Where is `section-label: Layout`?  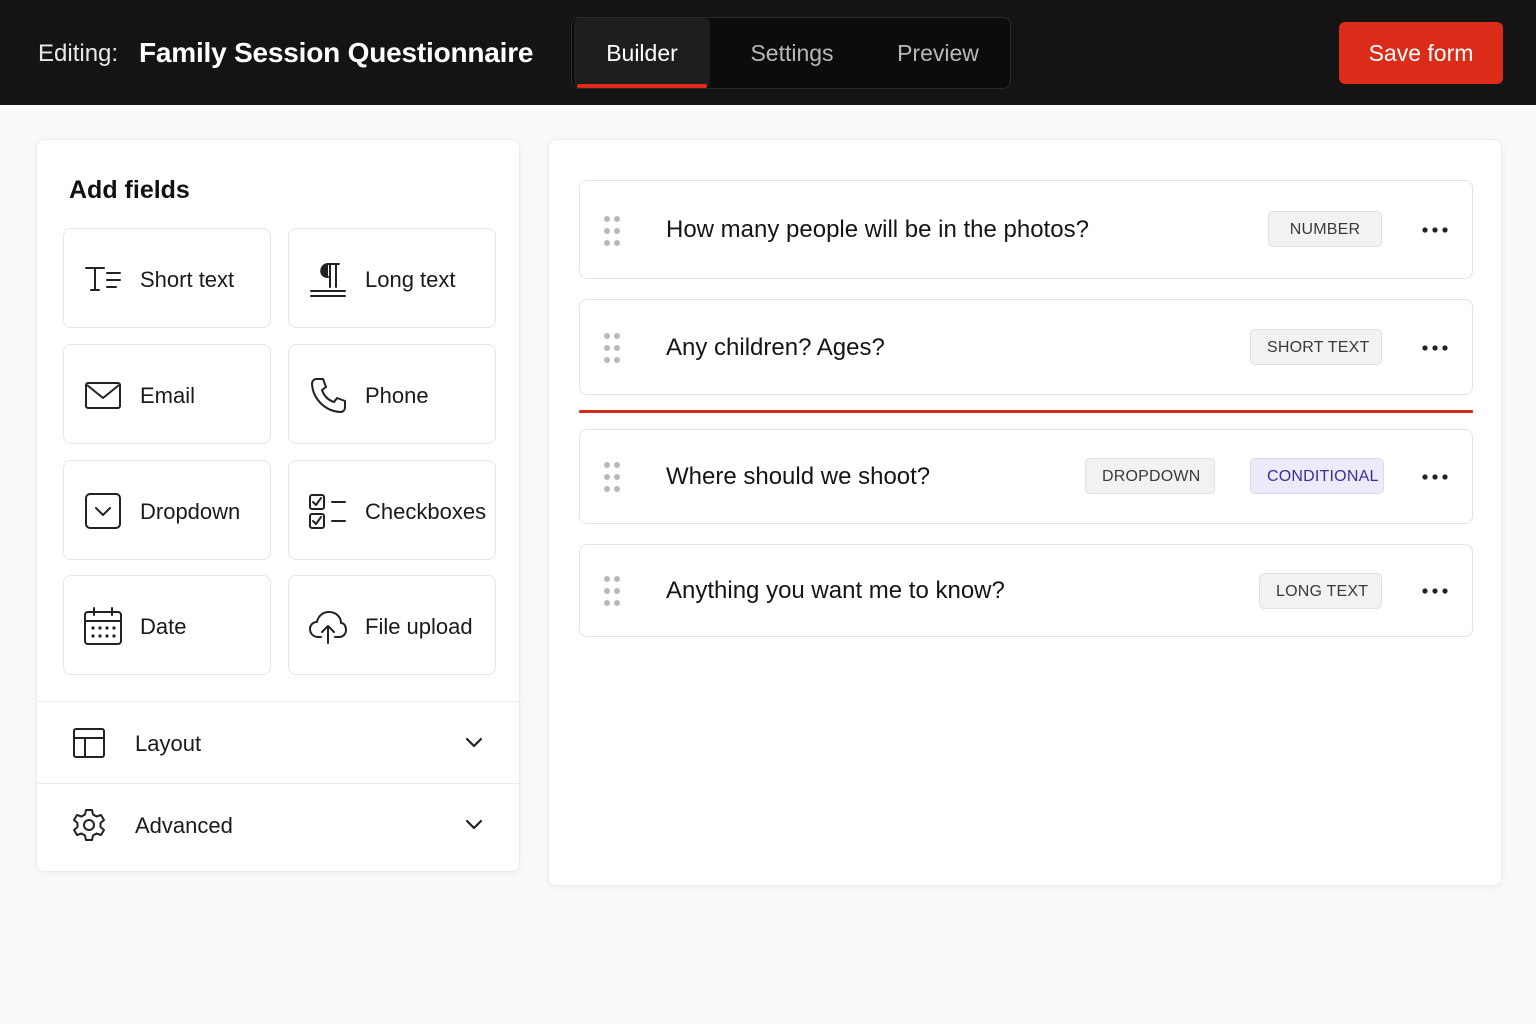 section-label: Layout is located at coordinates (168, 743).